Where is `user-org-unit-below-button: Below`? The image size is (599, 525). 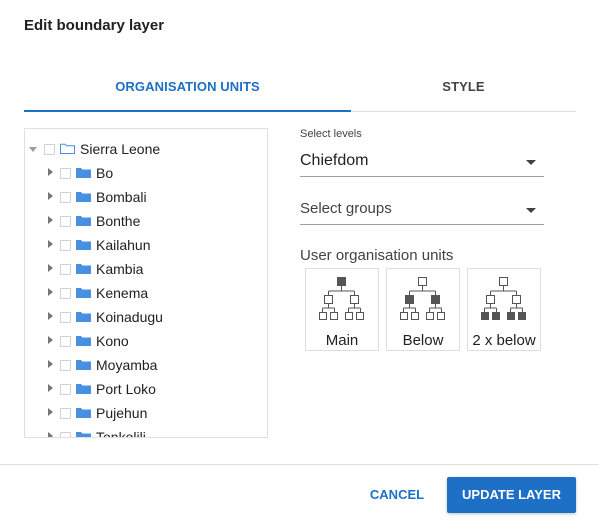 user-org-unit-below-button: Below is located at coordinates (423, 309).